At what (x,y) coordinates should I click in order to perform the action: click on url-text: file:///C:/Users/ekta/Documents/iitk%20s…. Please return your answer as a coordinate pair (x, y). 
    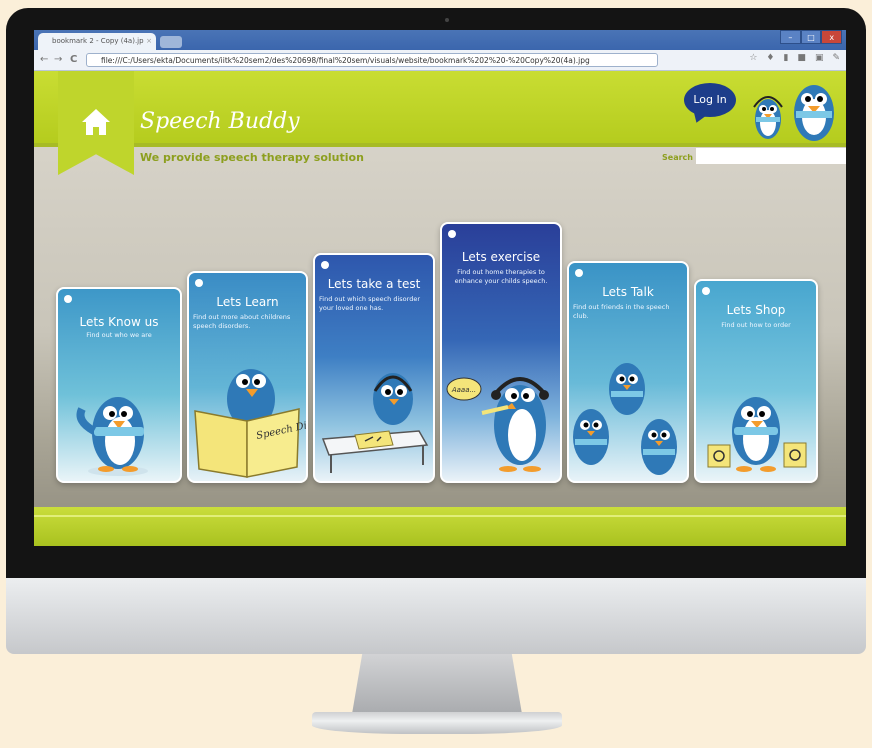
    Looking at the image, I should click on (345, 60).